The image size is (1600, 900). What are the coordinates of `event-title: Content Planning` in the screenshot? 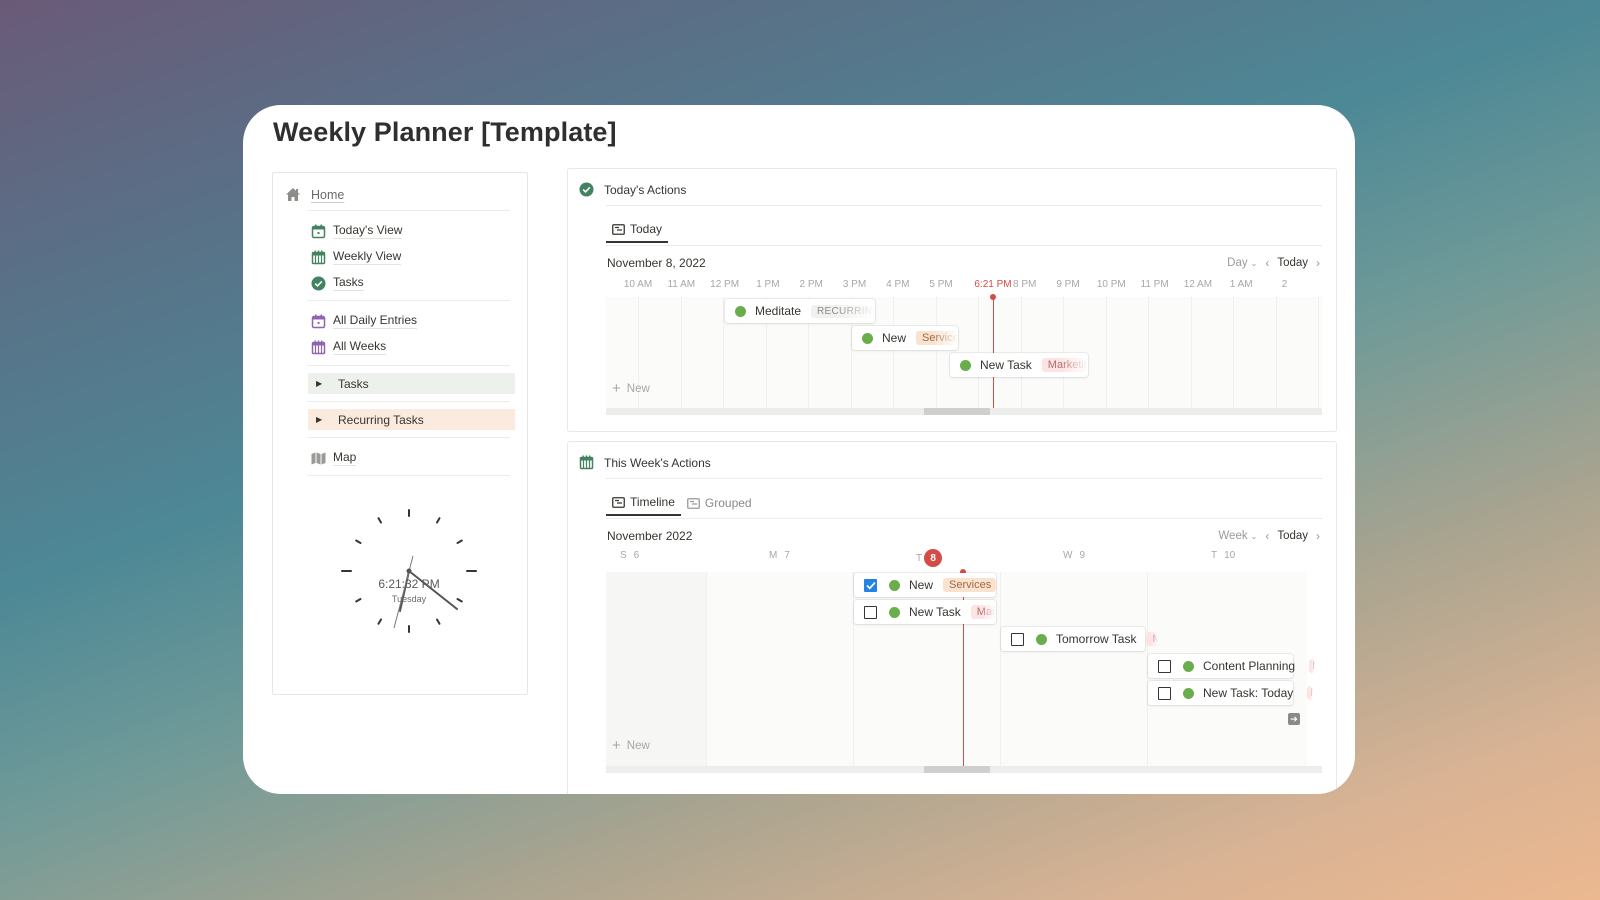 It's located at (1249, 666).